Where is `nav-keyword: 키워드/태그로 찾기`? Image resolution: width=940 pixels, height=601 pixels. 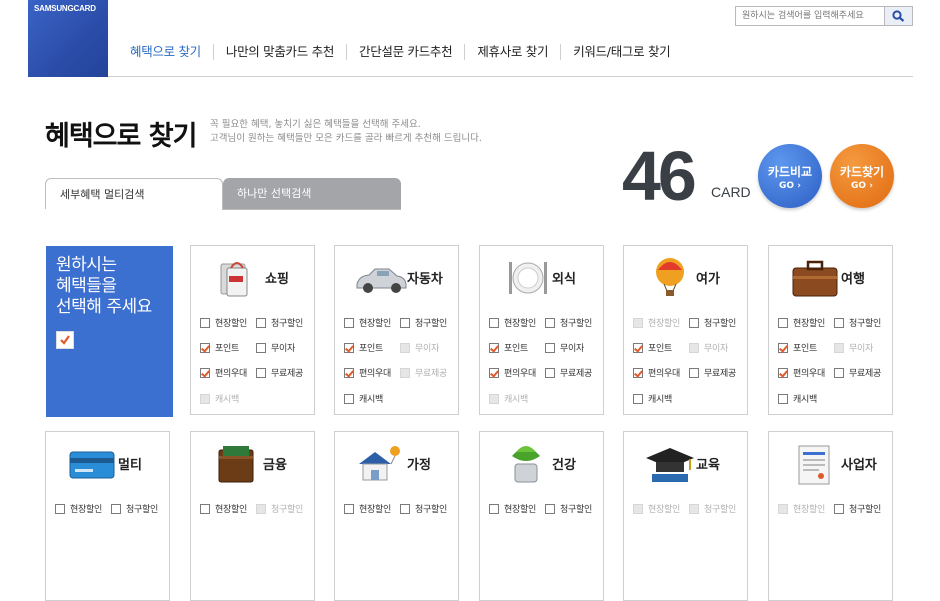 nav-keyword: 키워드/태그로 찾기 is located at coordinates (621, 52).